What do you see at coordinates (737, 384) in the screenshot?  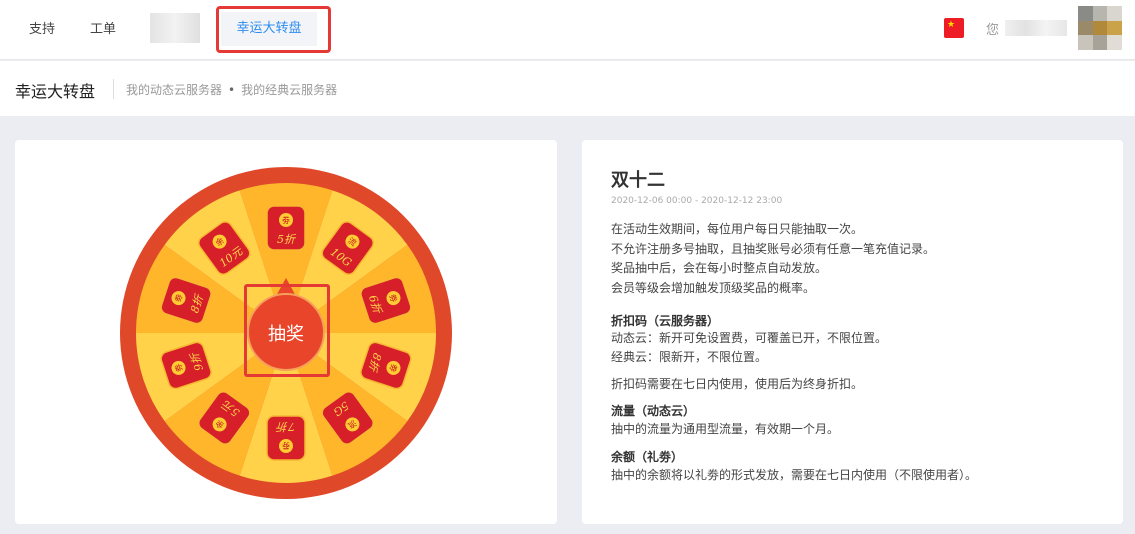 I see `discount-note: 折扣码需要在七日内使用，使用后为终身折扣。` at bounding box center [737, 384].